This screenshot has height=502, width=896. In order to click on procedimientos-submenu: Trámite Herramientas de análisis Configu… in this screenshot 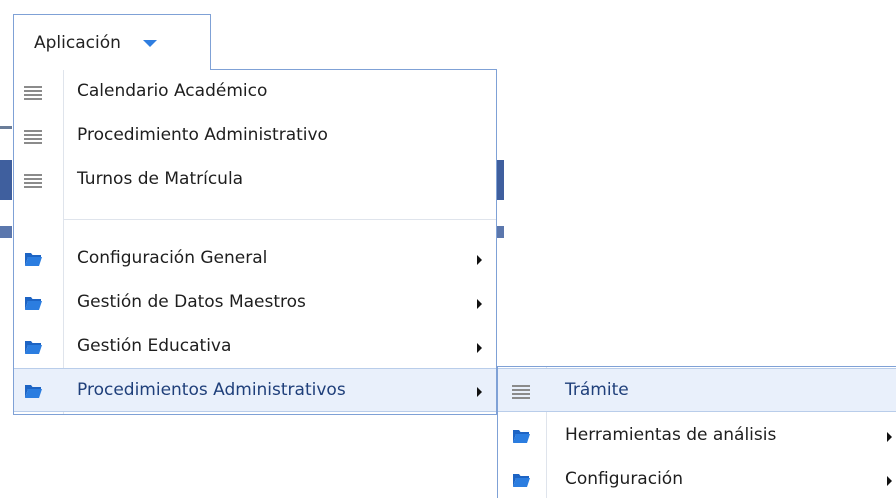, I will do `click(696, 432)`.